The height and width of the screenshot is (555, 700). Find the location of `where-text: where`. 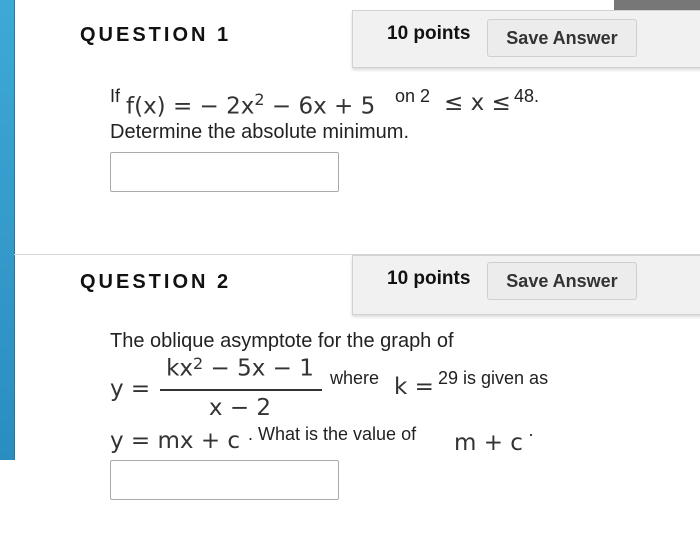

where-text: where is located at coordinates (355, 378).